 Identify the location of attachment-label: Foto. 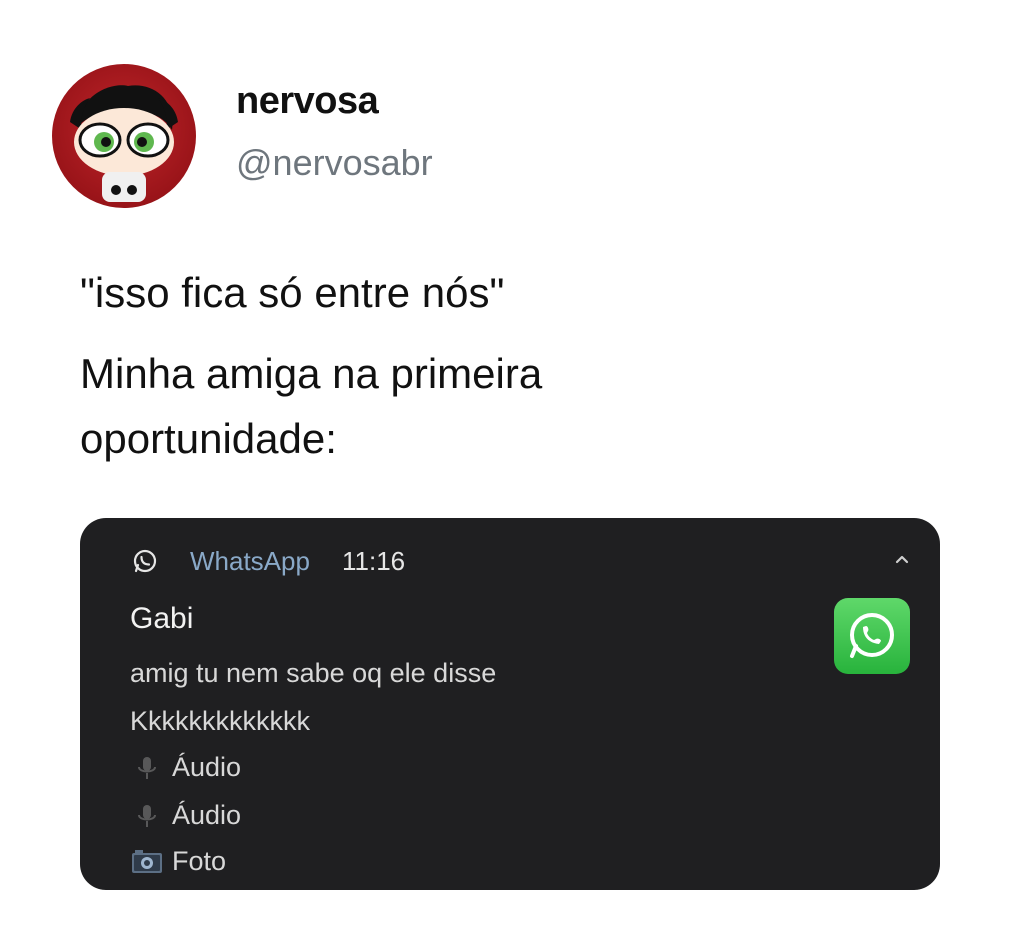
(199, 861).